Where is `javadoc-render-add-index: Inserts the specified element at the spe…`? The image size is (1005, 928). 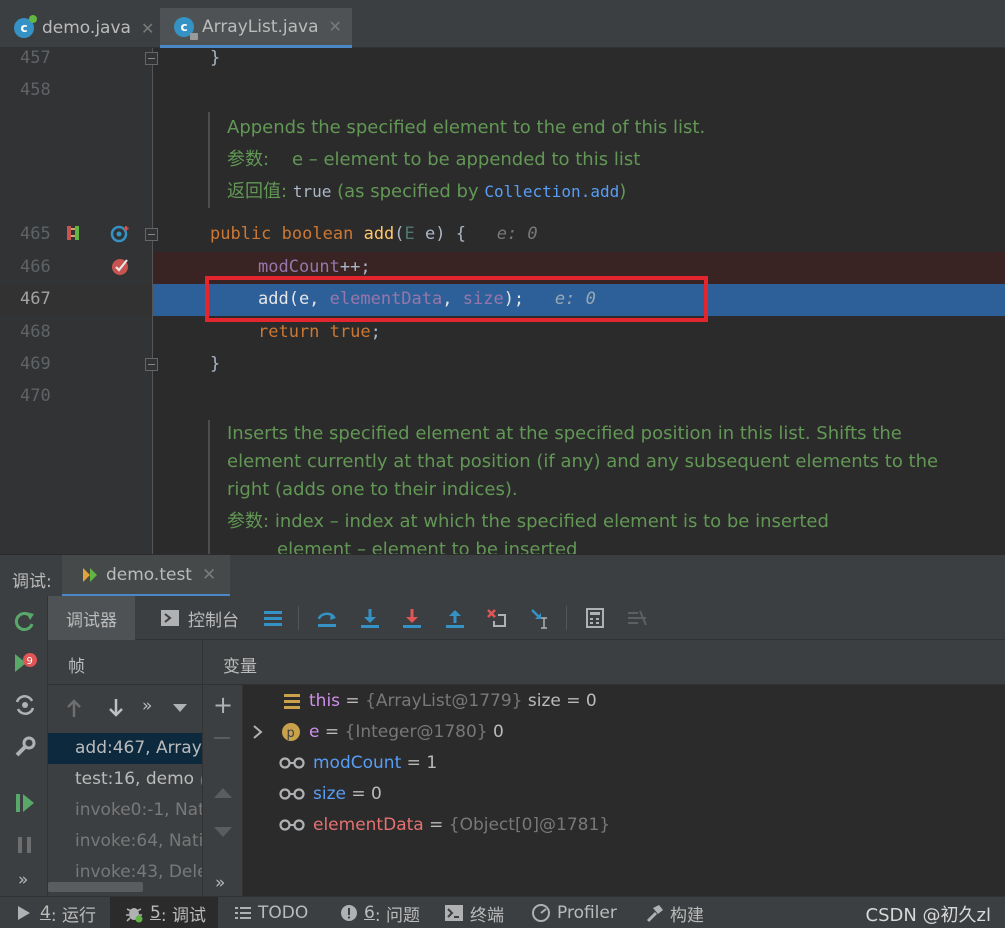
javadoc-render-add-index: Inserts the specified element at the spe… is located at coordinates (573, 487).